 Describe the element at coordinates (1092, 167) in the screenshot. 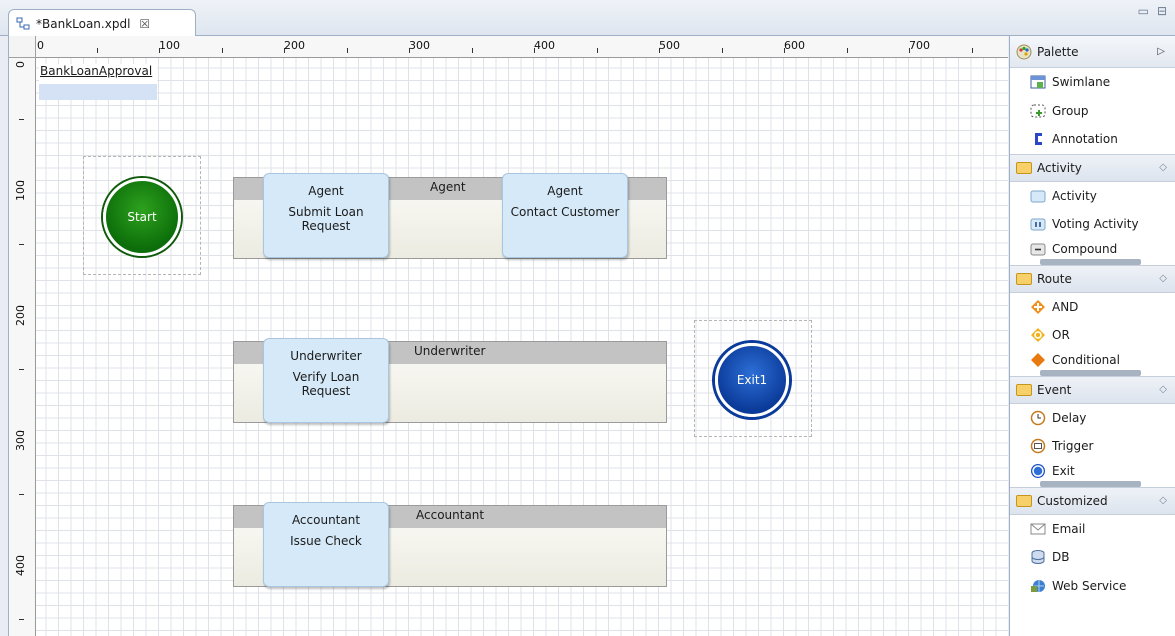

I see `palette-drawer-activity: Activity ◇` at that location.